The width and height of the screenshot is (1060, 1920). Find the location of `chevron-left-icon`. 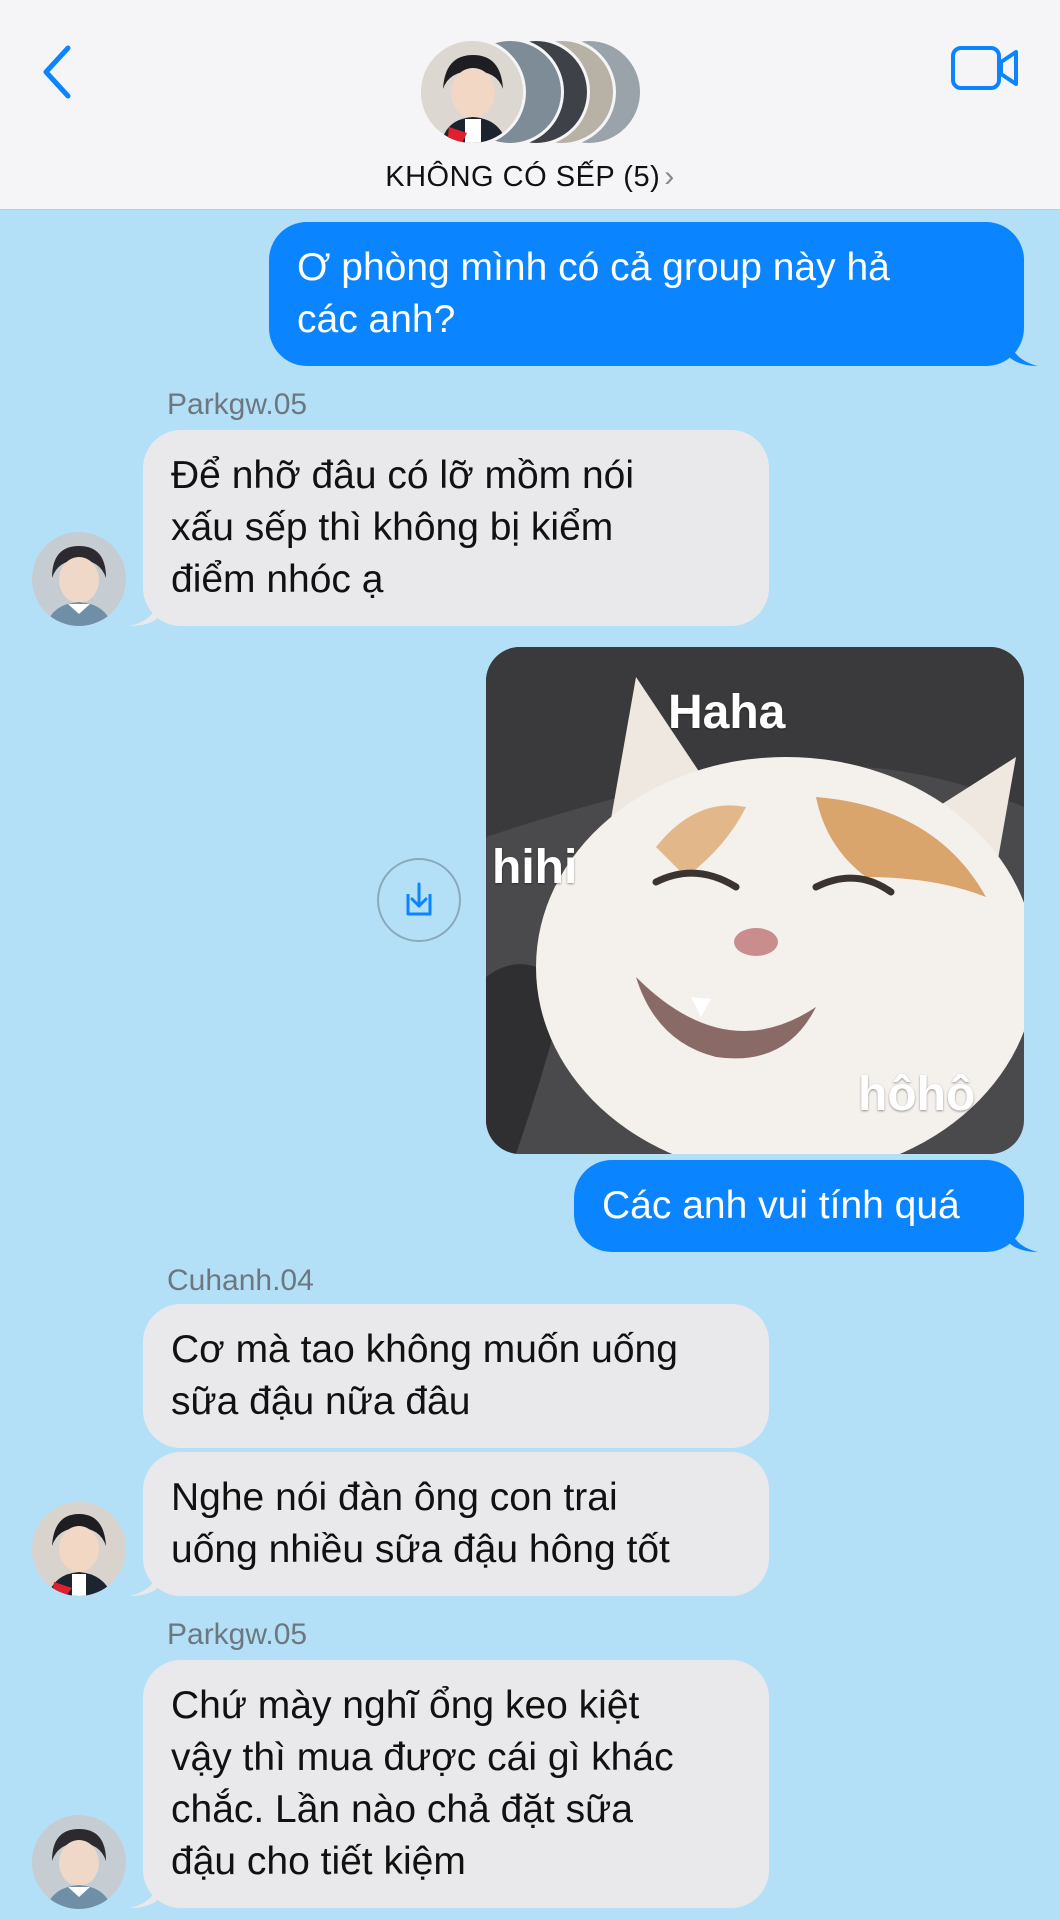

chevron-left-icon is located at coordinates (57, 72).